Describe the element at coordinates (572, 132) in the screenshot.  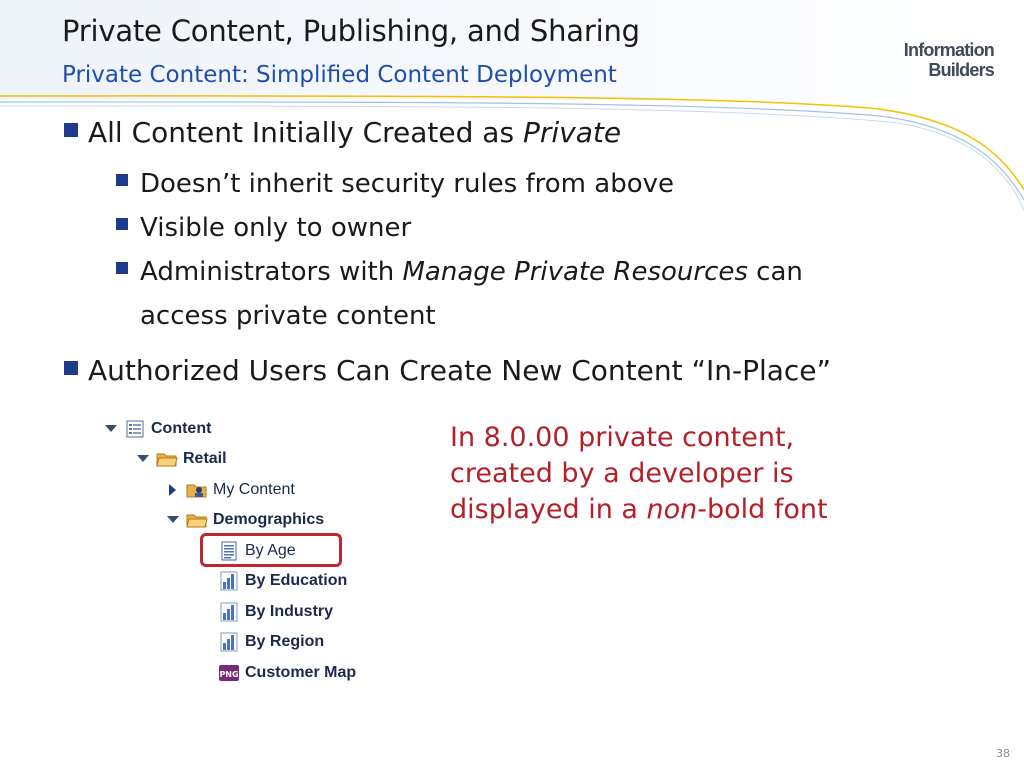
I see `bullet-italic: Private` at that location.